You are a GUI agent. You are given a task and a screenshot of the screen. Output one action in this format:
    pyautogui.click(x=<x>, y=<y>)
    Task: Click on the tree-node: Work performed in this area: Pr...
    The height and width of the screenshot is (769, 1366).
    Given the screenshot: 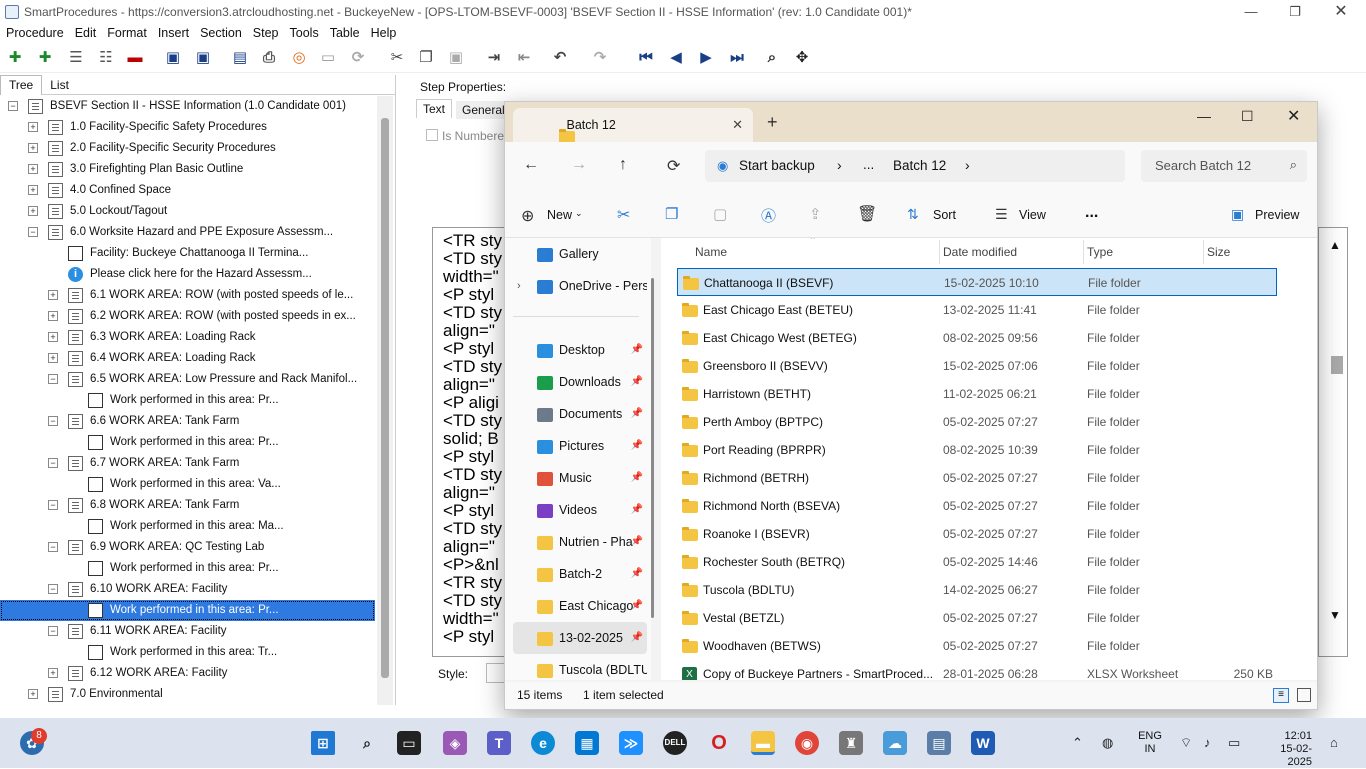 What is the action you would take?
    pyautogui.click(x=187, y=610)
    